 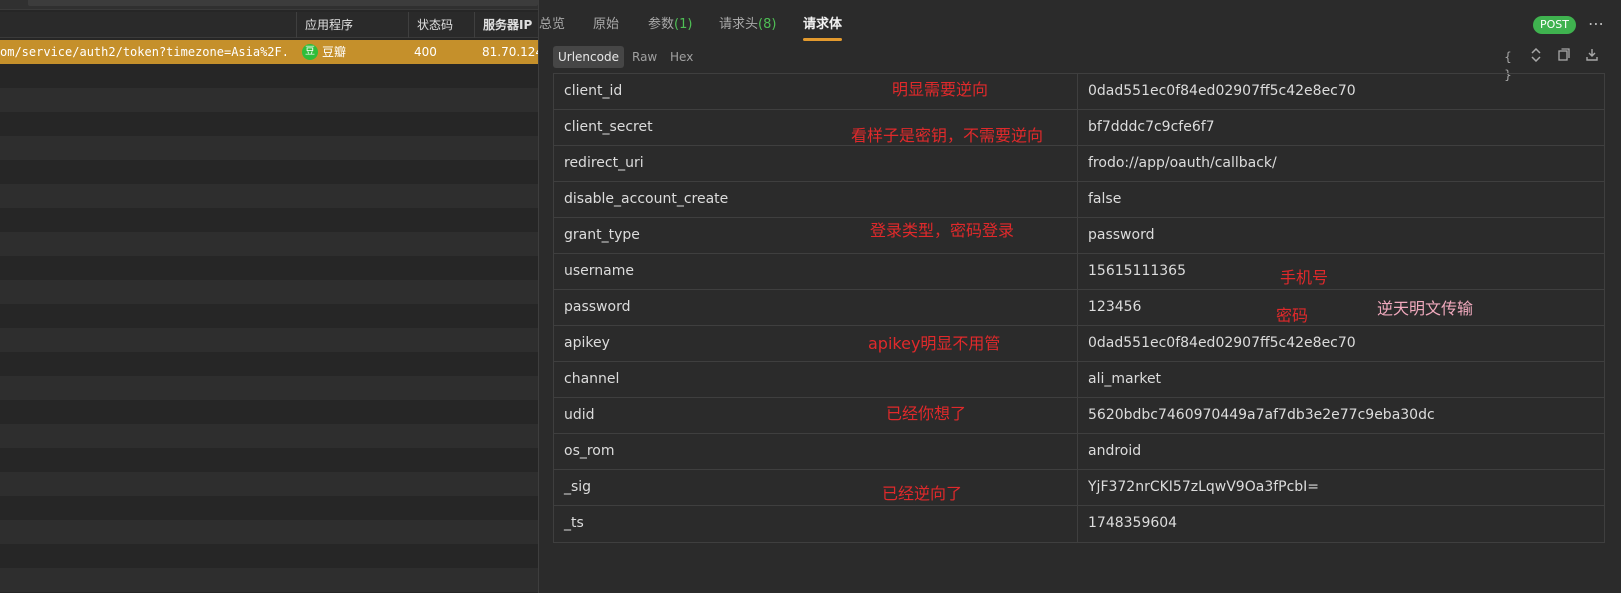 I want to click on request-server-ip: 81.70.124, so click(x=510, y=52).